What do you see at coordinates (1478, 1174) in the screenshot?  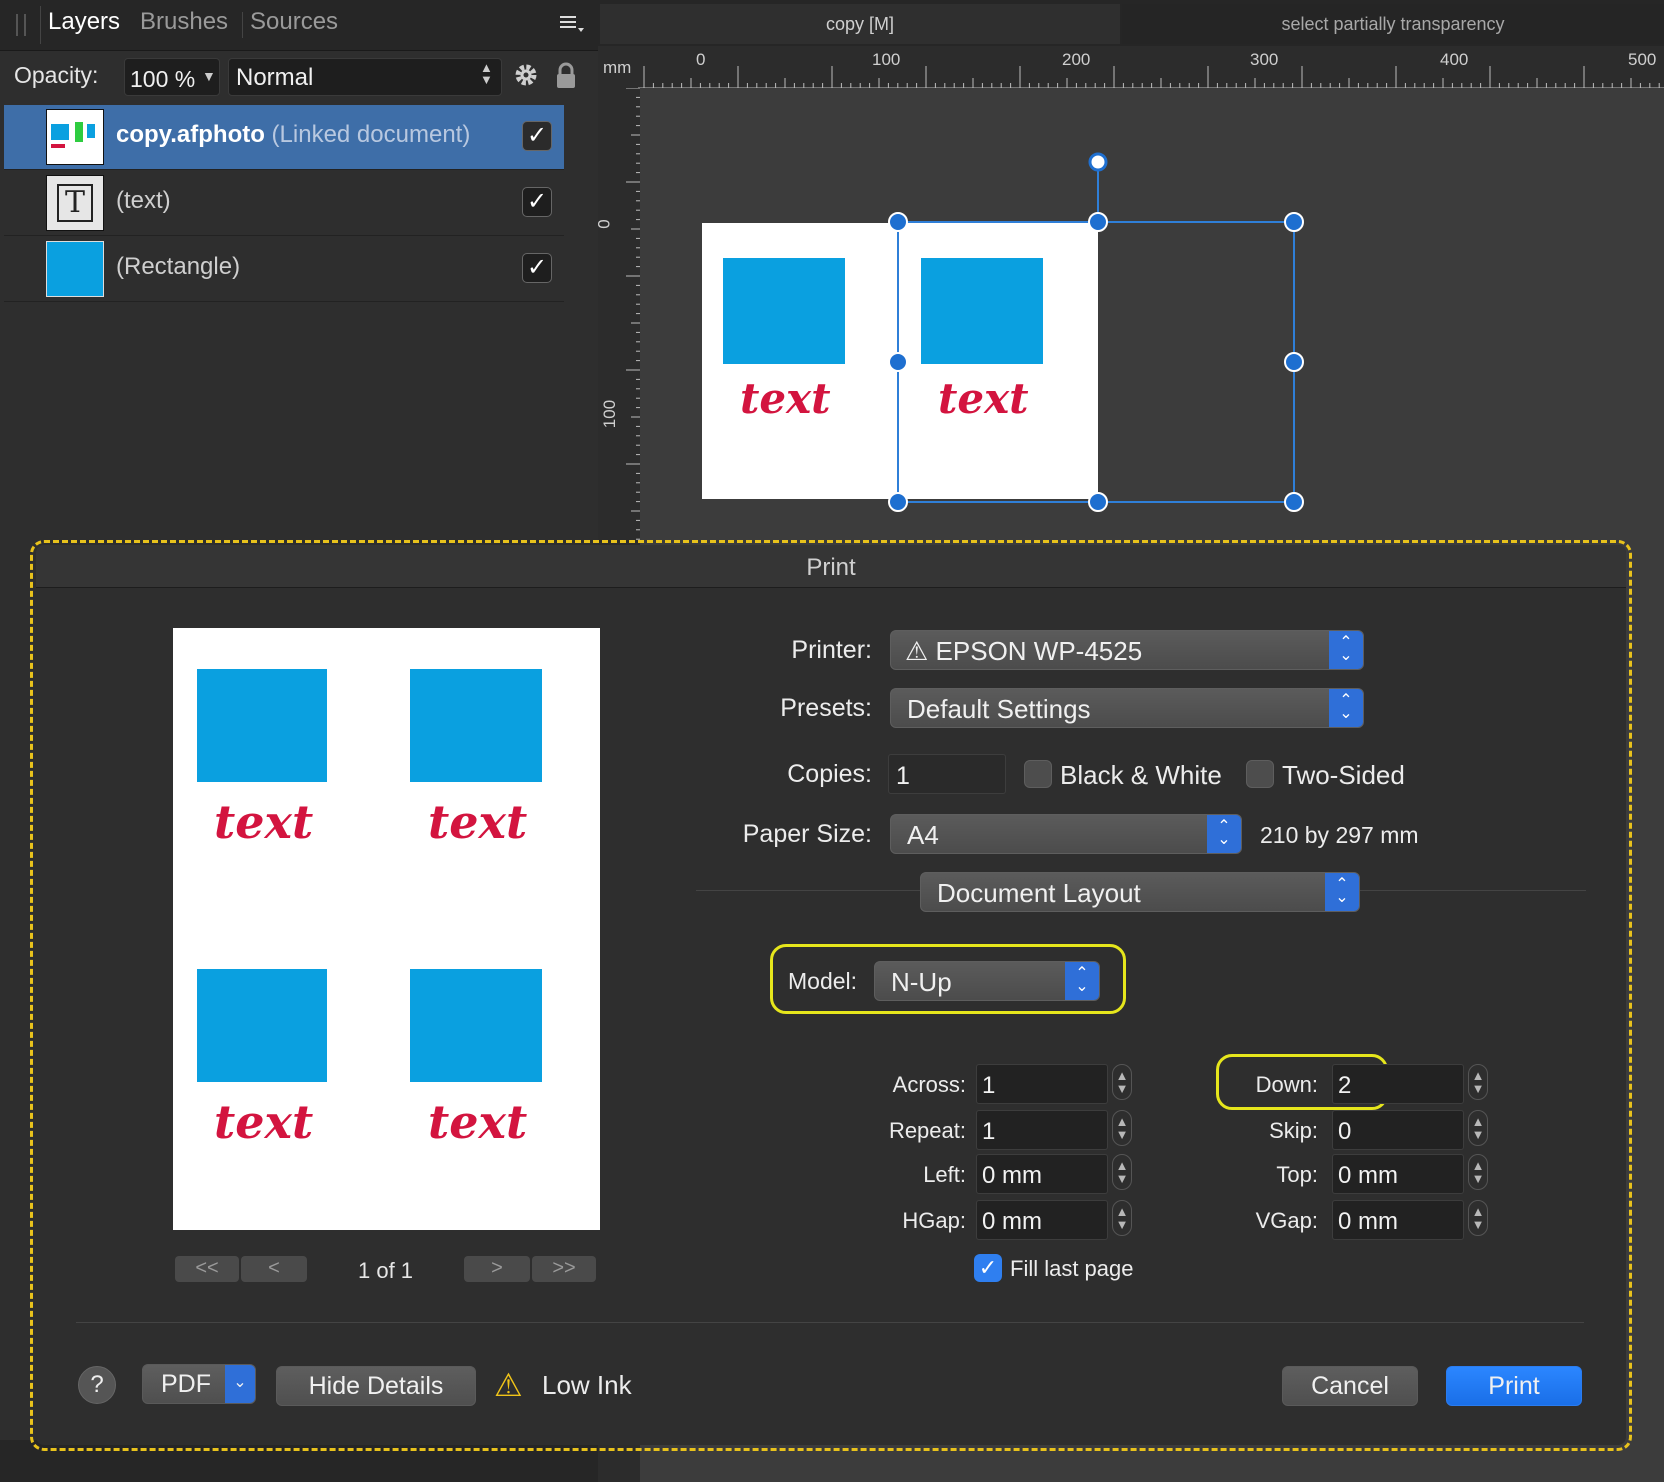 I see `top-margin-stepper: ▲ ▼` at bounding box center [1478, 1174].